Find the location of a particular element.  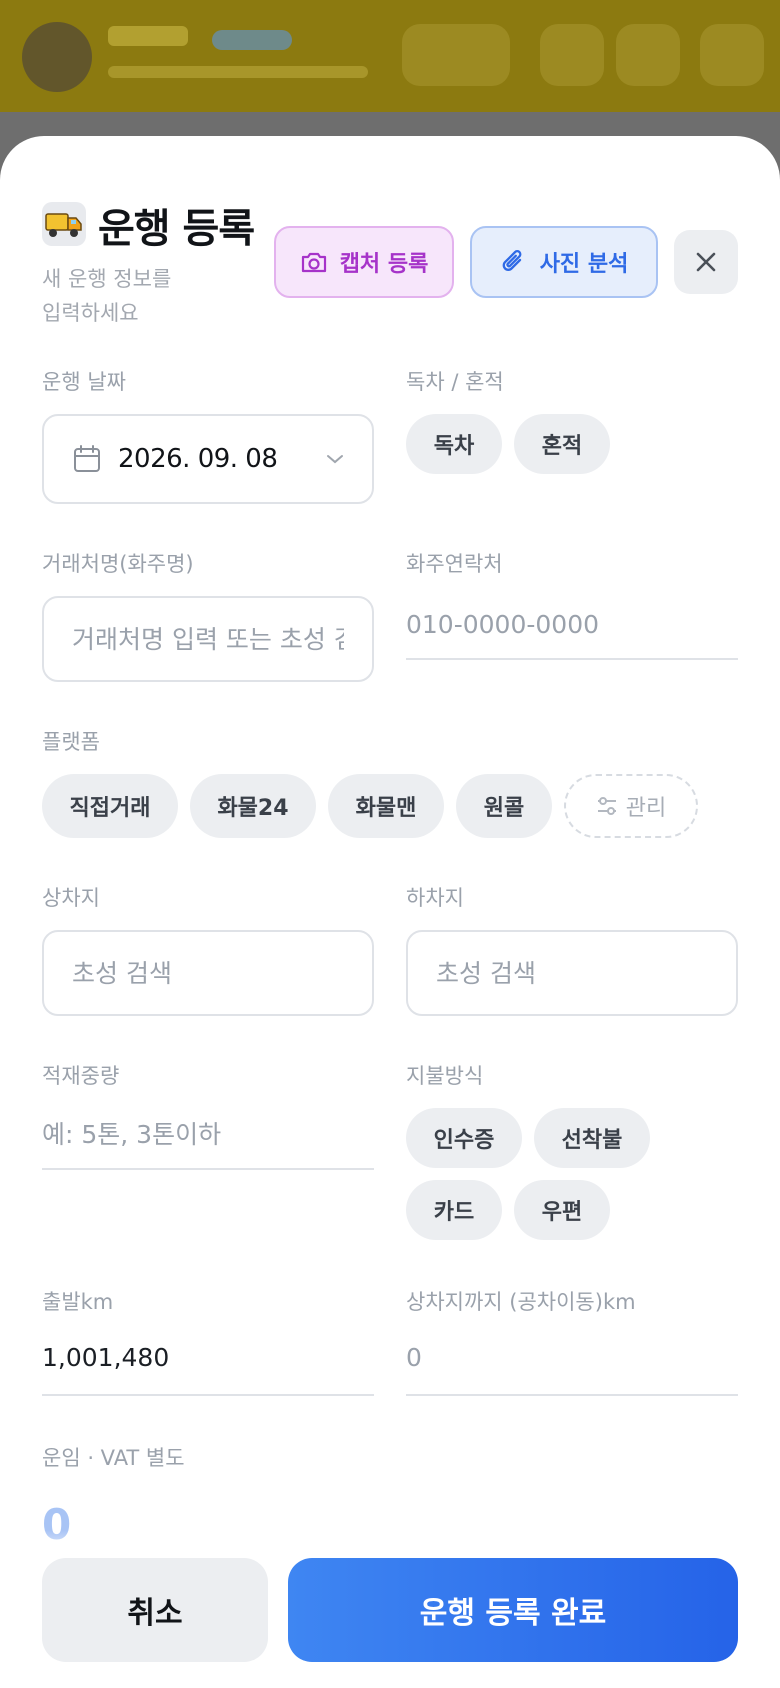

truck-icon is located at coordinates (64, 224).